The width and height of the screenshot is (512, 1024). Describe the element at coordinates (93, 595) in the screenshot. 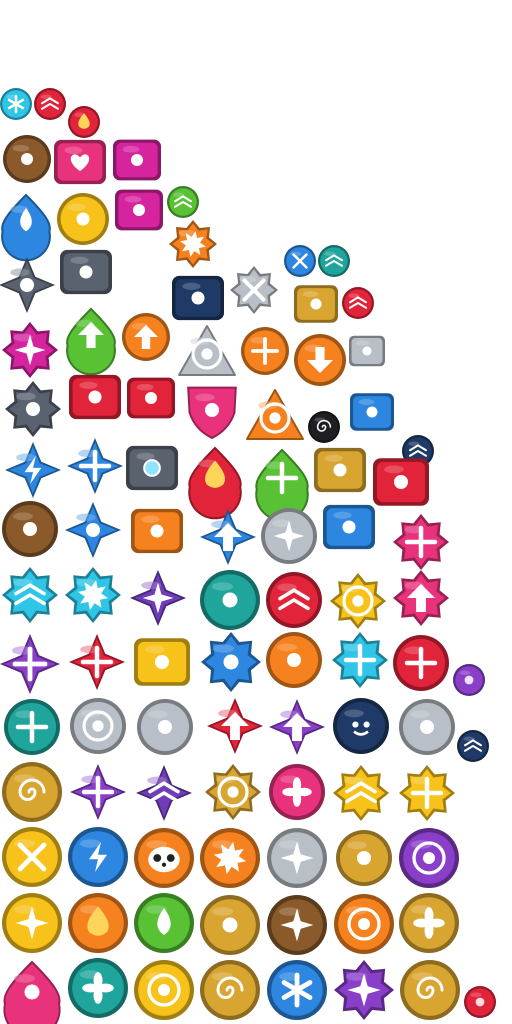

I see `cyan-star-burst-icon` at that location.